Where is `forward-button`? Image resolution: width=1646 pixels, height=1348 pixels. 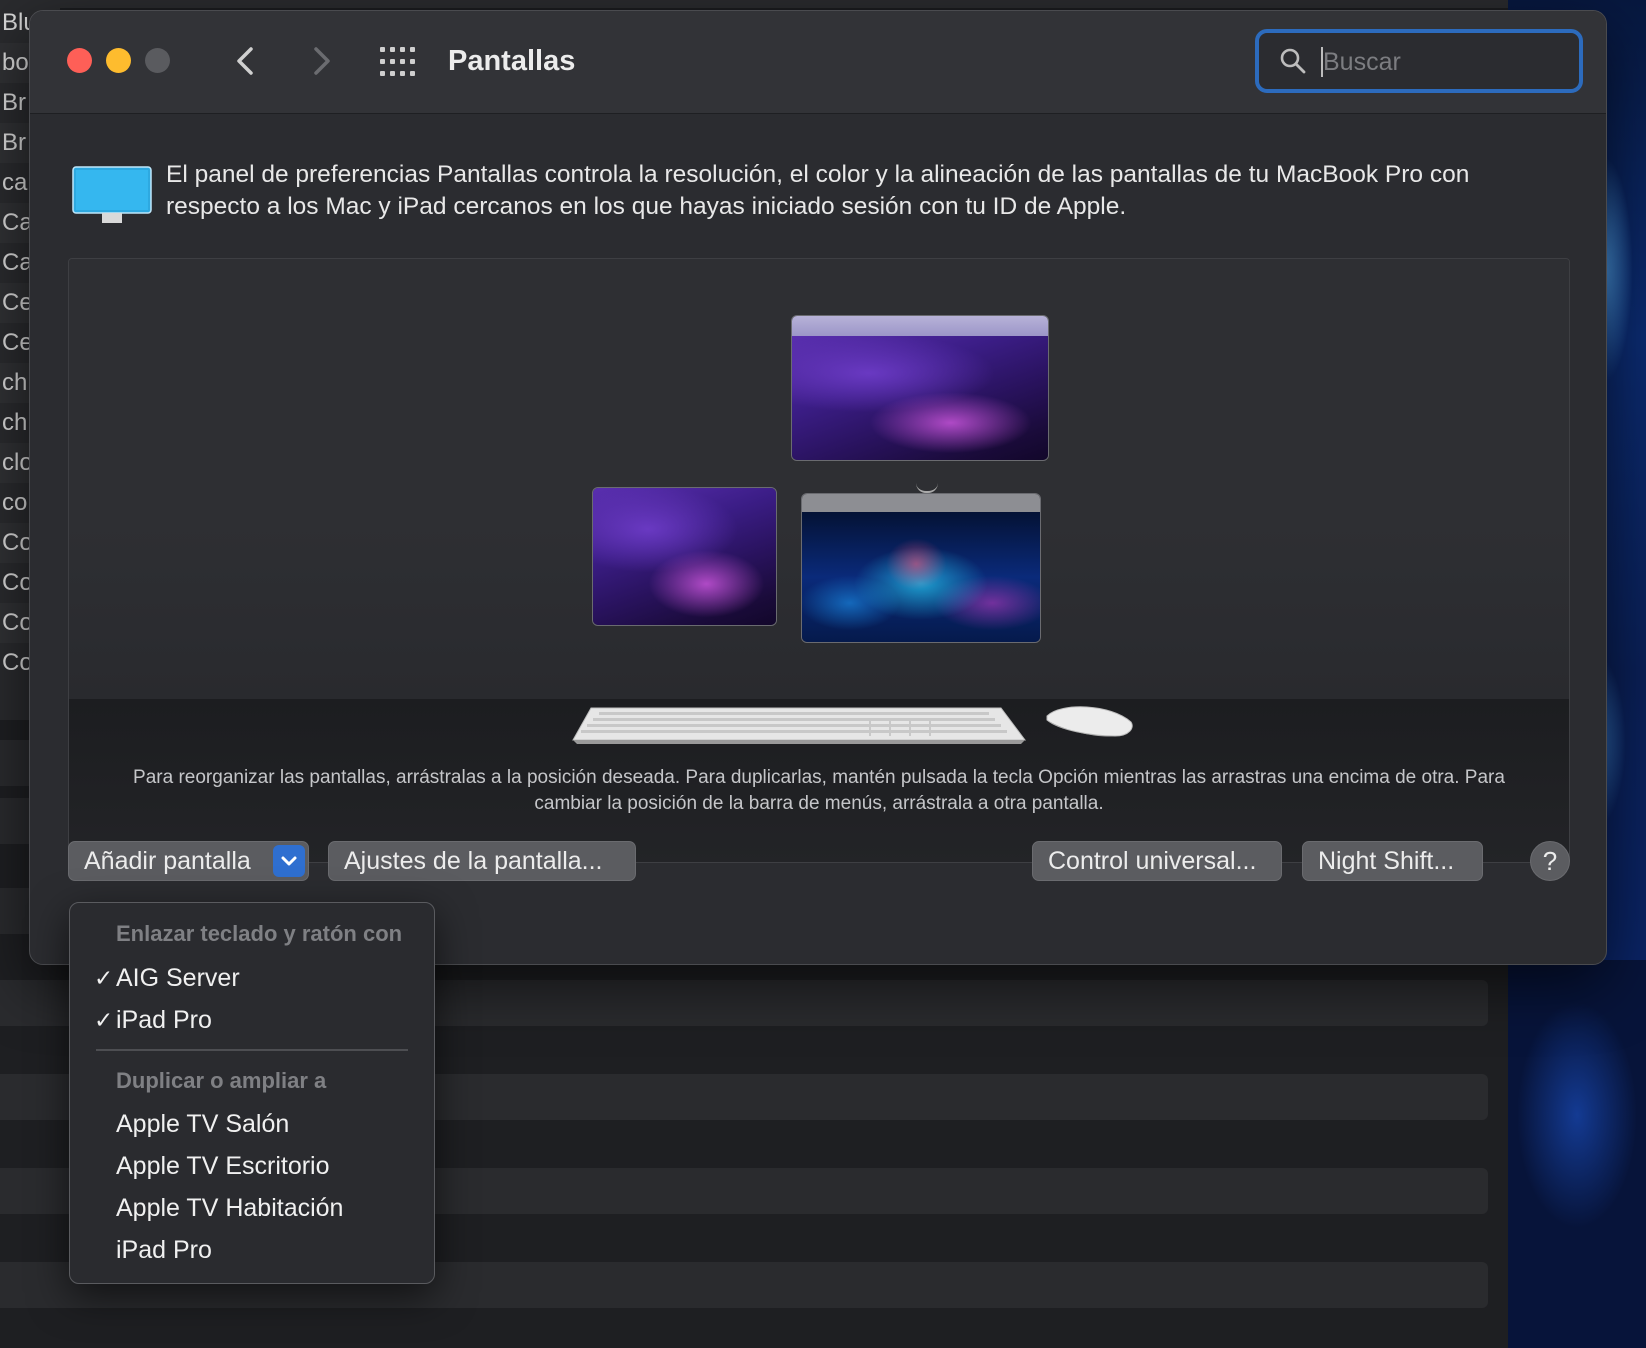 forward-button is located at coordinates (321, 61).